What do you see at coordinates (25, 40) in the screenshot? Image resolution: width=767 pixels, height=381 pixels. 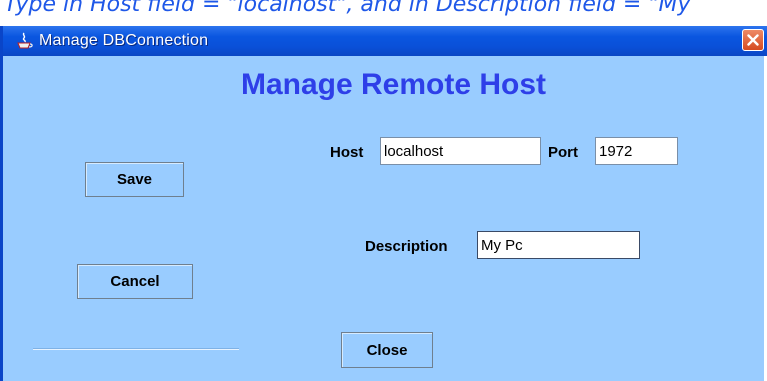 I see `java-cup-icon` at bounding box center [25, 40].